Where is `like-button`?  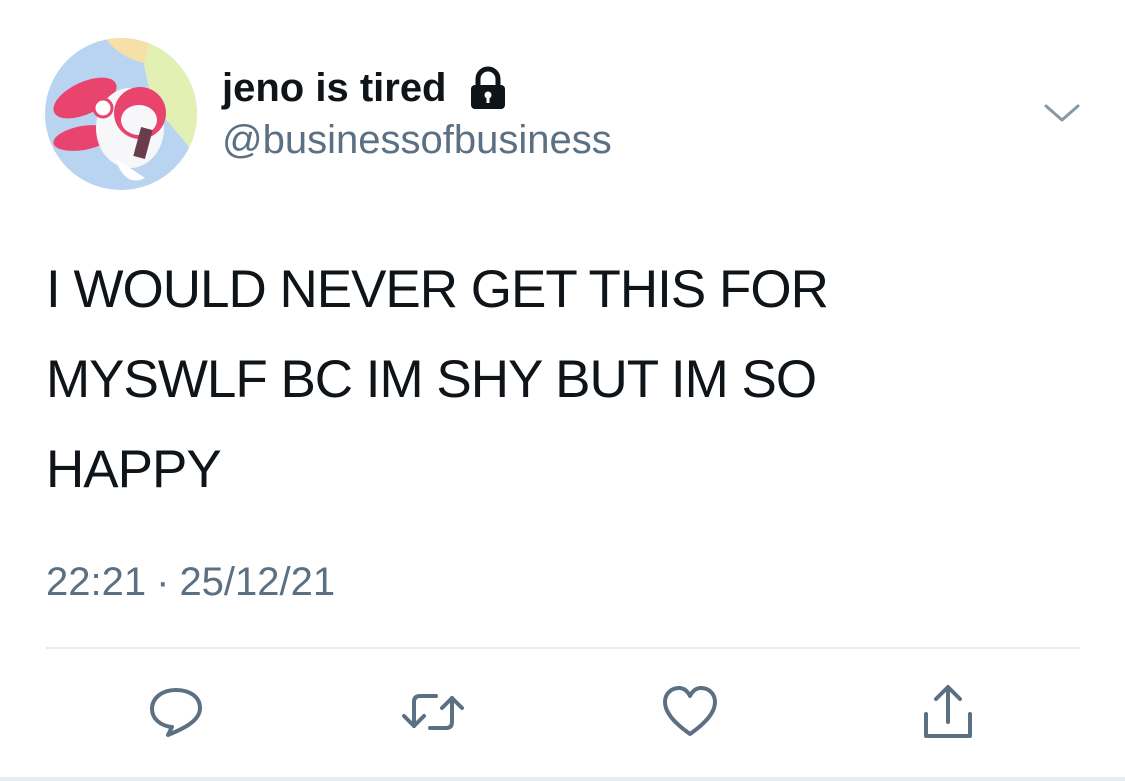 like-button is located at coordinates (690, 712).